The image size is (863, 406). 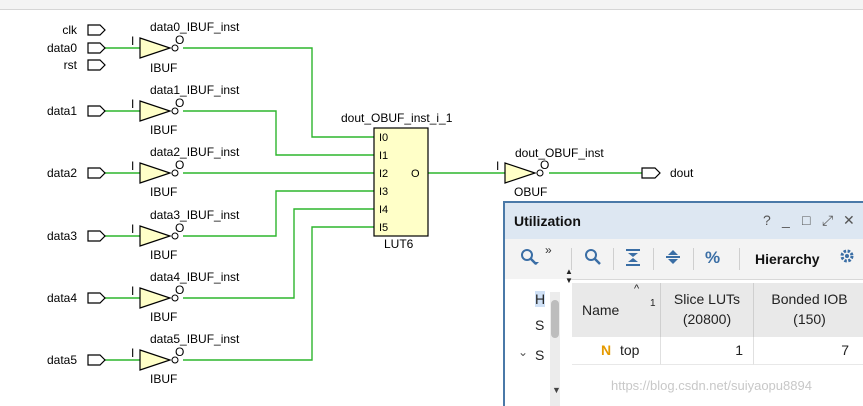 I want to click on ibuf-pin-o-3: O, so click(x=179, y=228).